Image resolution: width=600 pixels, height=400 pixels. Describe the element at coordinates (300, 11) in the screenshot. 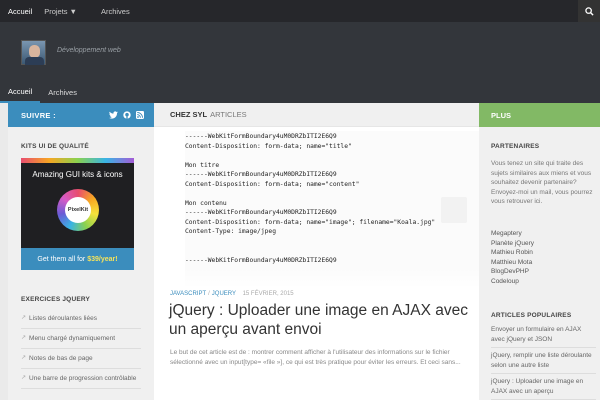

I see `top-bar: Accueil Projets ▼ Archives` at that location.